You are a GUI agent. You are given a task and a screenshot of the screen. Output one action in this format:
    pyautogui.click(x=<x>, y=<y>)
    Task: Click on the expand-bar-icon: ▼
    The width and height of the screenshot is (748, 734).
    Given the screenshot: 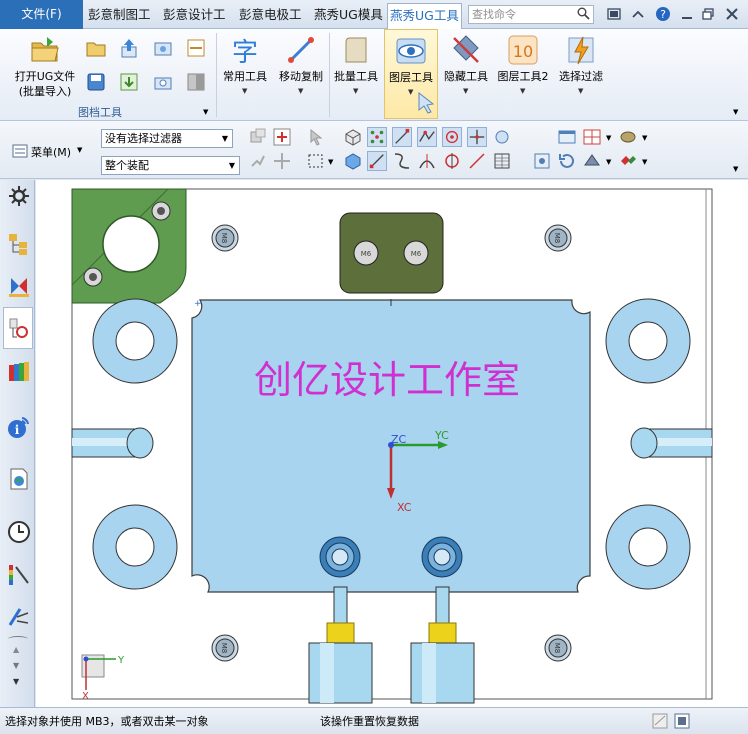 What is the action you would take?
    pyautogui.click(x=16, y=681)
    